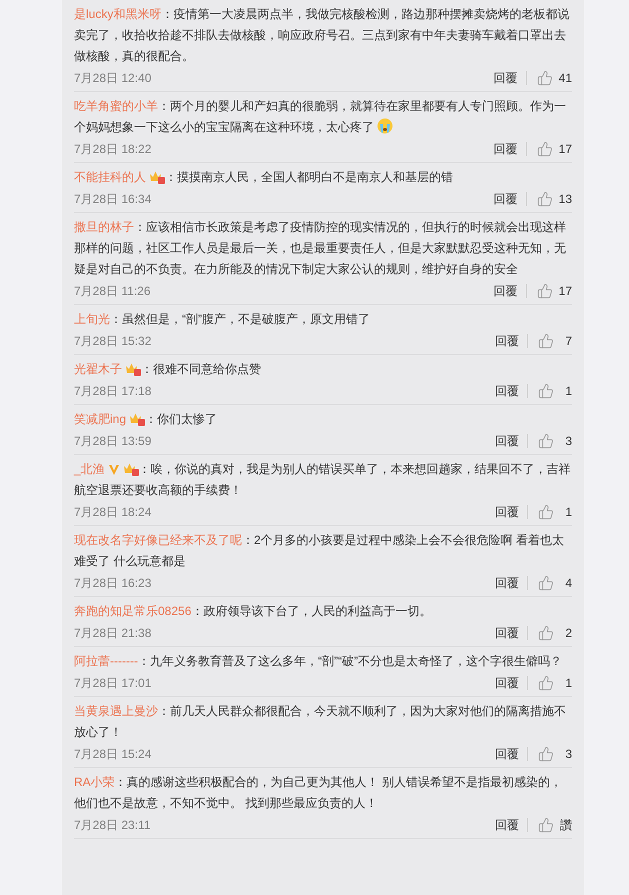 The image size is (629, 895). I want to click on comment-text: 当黄泉遇上曼沙：前几天人民群众都很配合，今天就不顺利了，因为大家对他们的隔离措施不放心了！, so click(320, 722).